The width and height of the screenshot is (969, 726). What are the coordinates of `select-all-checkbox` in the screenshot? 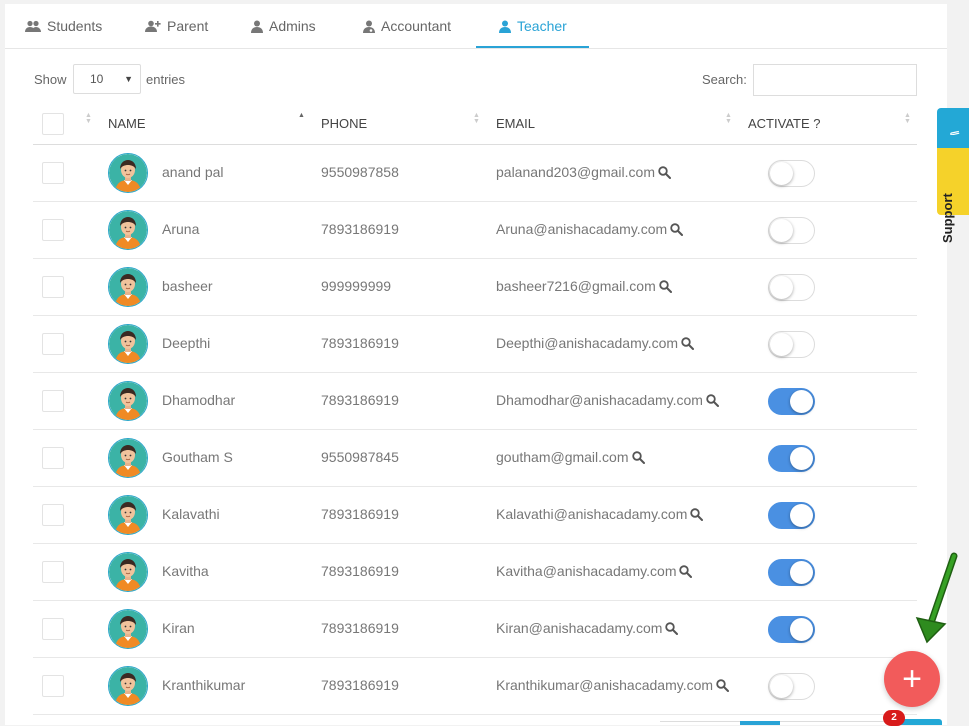 It's located at (53, 124).